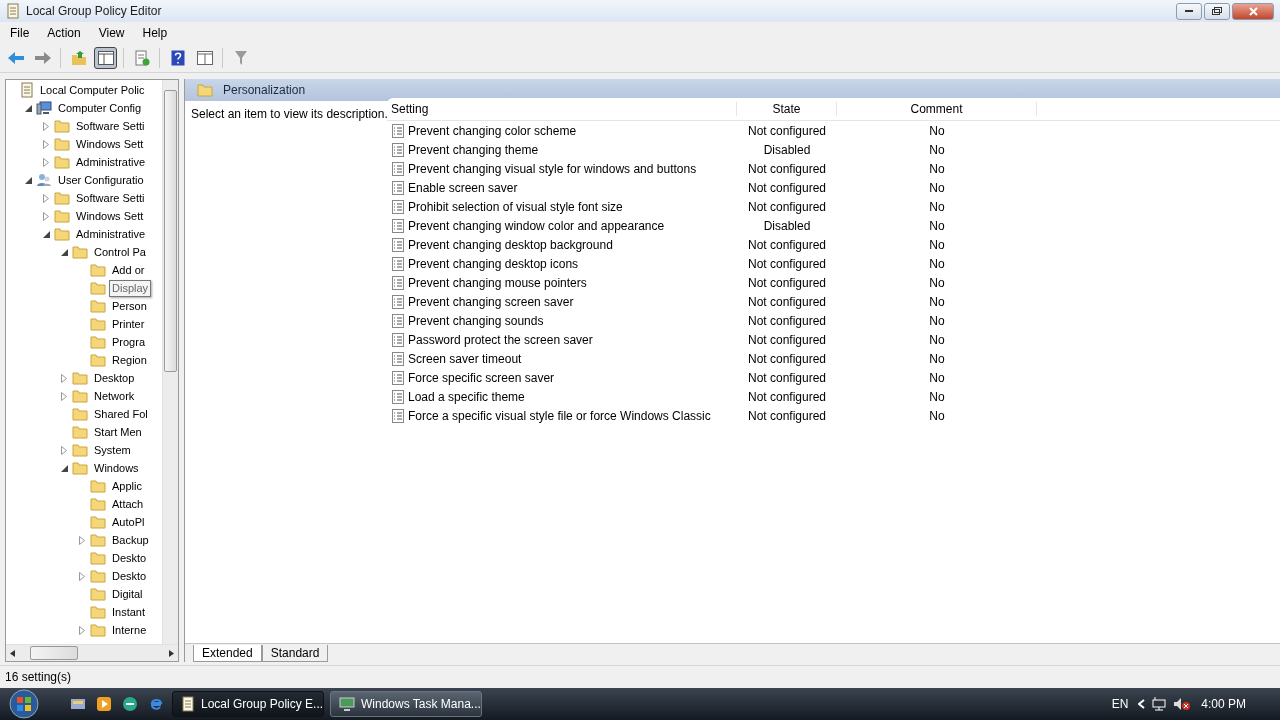  Describe the element at coordinates (227, 653) in the screenshot. I see `view-tab: Extended` at that location.